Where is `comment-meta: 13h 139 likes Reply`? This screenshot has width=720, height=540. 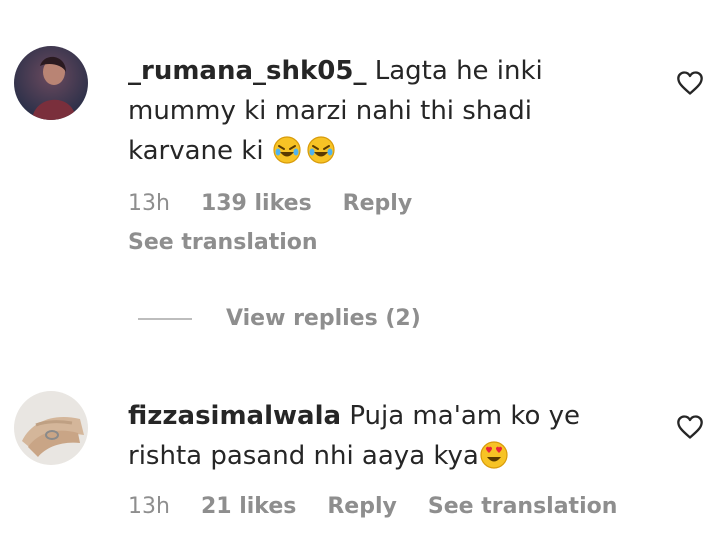 comment-meta: 13h 139 likes Reply is located at coordinates (282, 203).